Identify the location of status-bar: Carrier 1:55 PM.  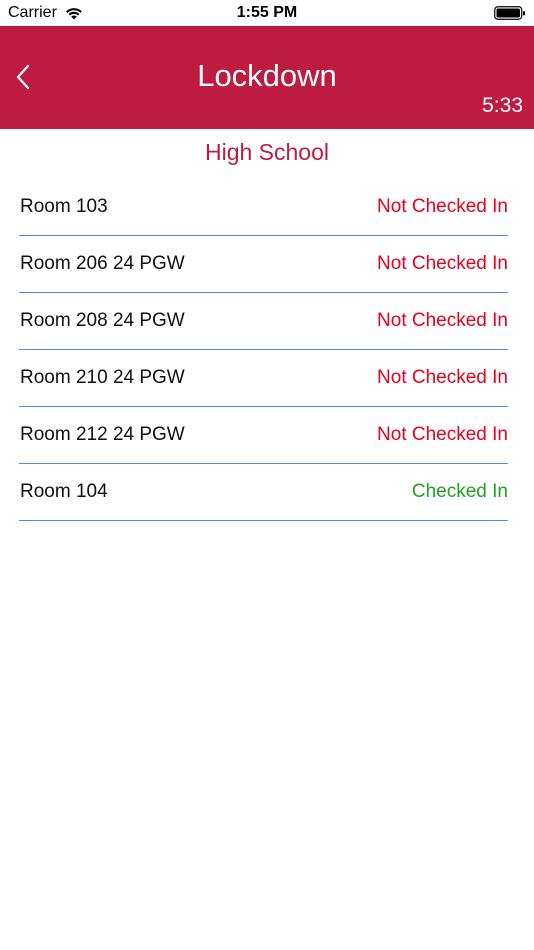
(267, 13).